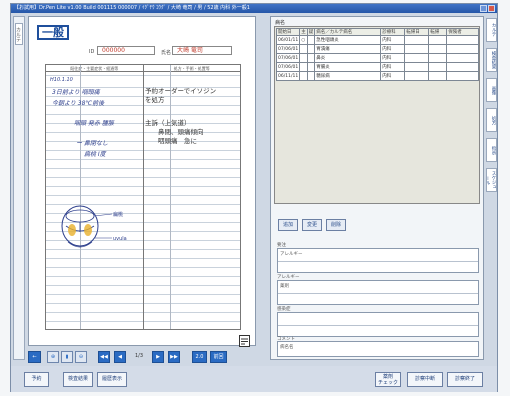 The height and width of the screenshot is (396, 510). I want to click on column-header: 病名／カルテ病名, so click(348, 32).